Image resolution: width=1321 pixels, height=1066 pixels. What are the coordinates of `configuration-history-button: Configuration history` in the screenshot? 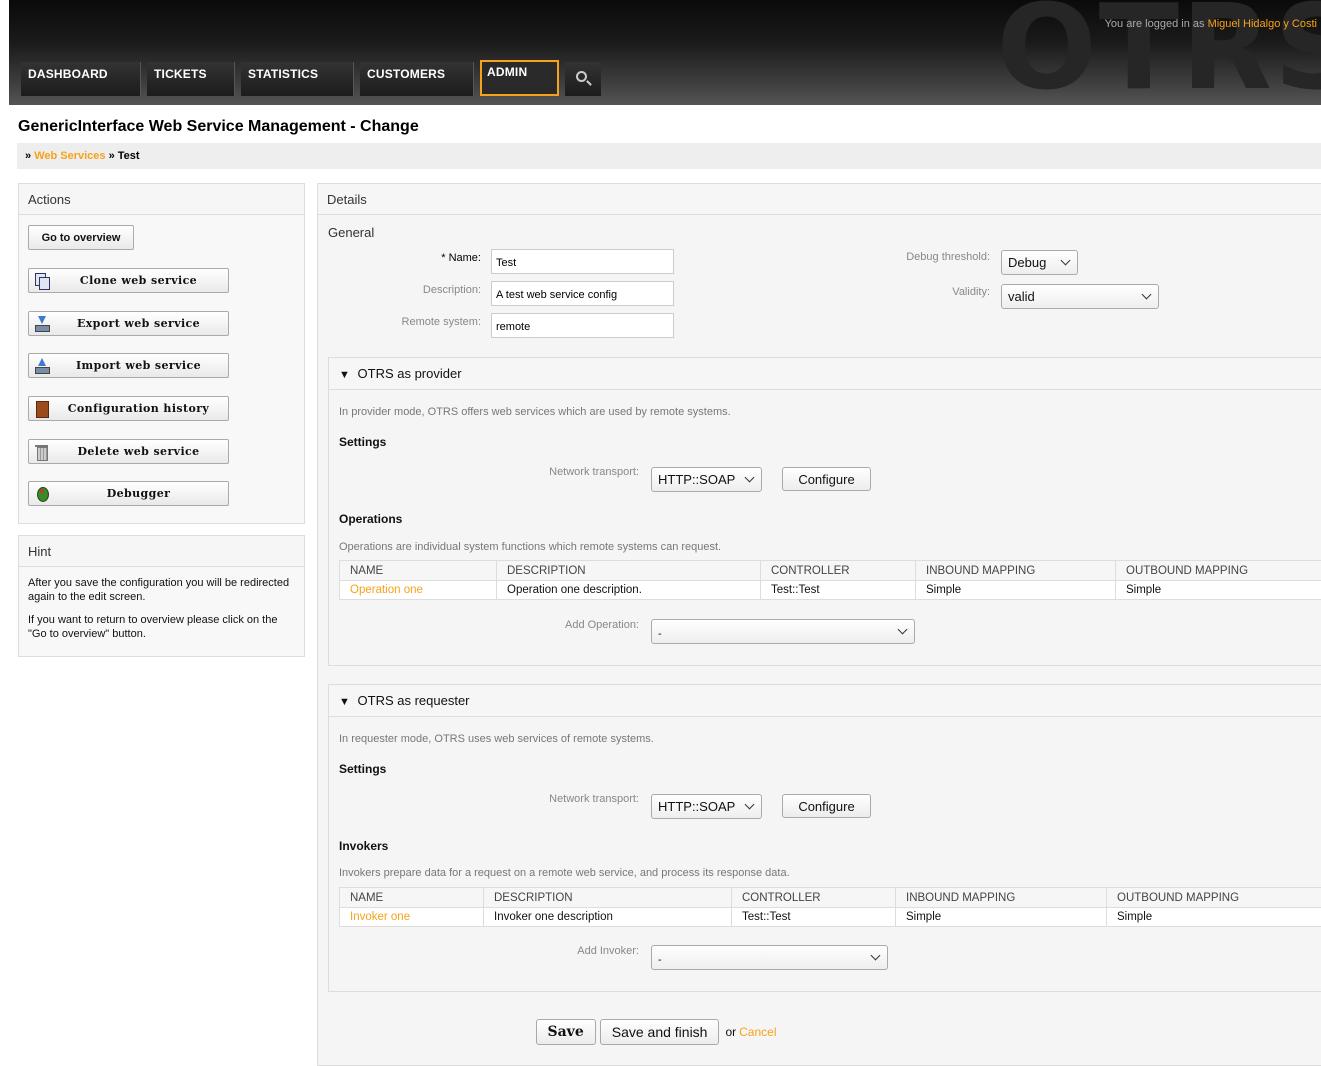 It's located at (128, 408).